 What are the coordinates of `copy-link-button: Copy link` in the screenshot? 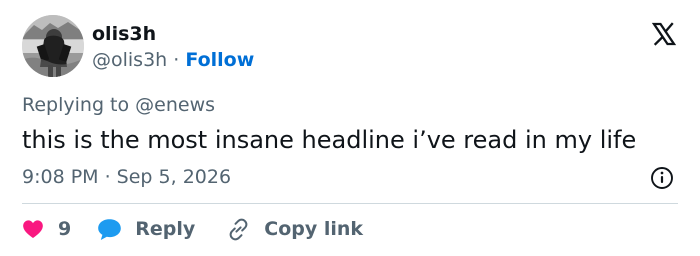 It's located at (294, 229).